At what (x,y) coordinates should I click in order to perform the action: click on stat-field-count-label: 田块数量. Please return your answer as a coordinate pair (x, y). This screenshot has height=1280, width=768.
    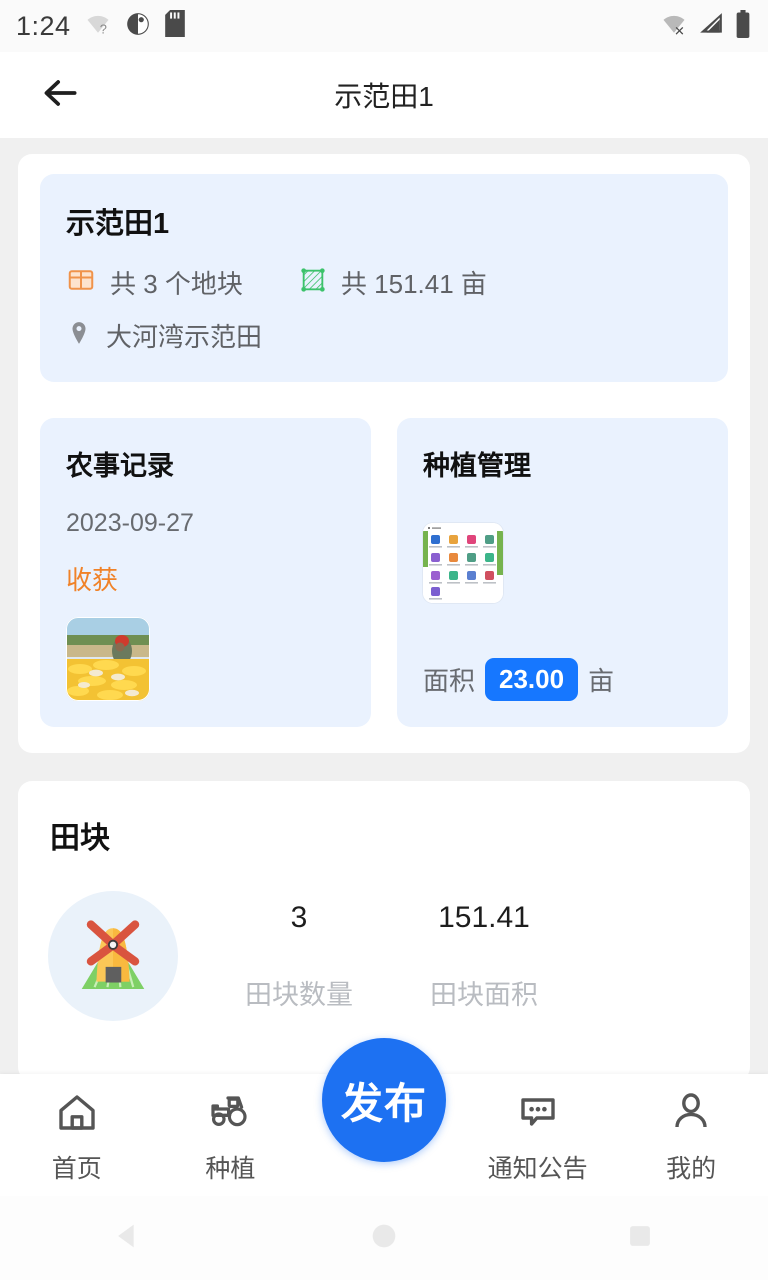
    Looking at the image, I should click on (299, 994).